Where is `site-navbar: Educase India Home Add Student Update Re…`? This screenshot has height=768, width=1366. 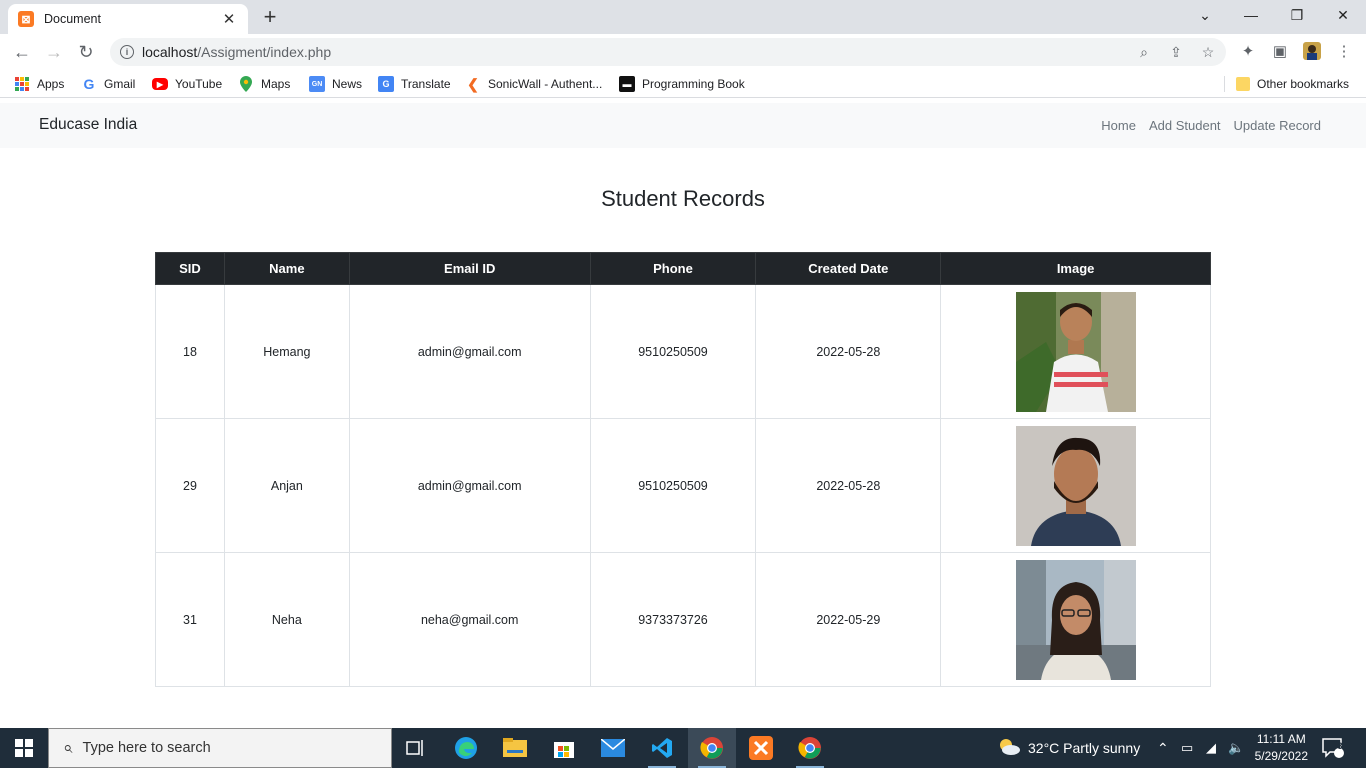 site-navbar: Educase India Home Add Student Update Re… is located at coordinates (683, 125).